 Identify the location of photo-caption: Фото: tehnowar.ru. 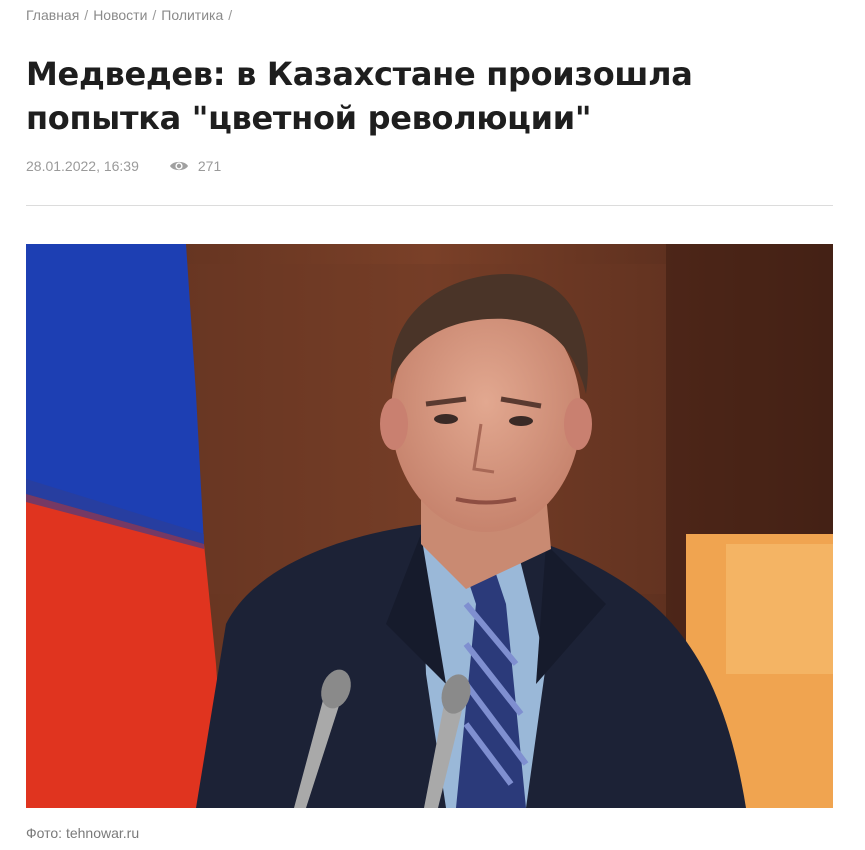
(83, 833).